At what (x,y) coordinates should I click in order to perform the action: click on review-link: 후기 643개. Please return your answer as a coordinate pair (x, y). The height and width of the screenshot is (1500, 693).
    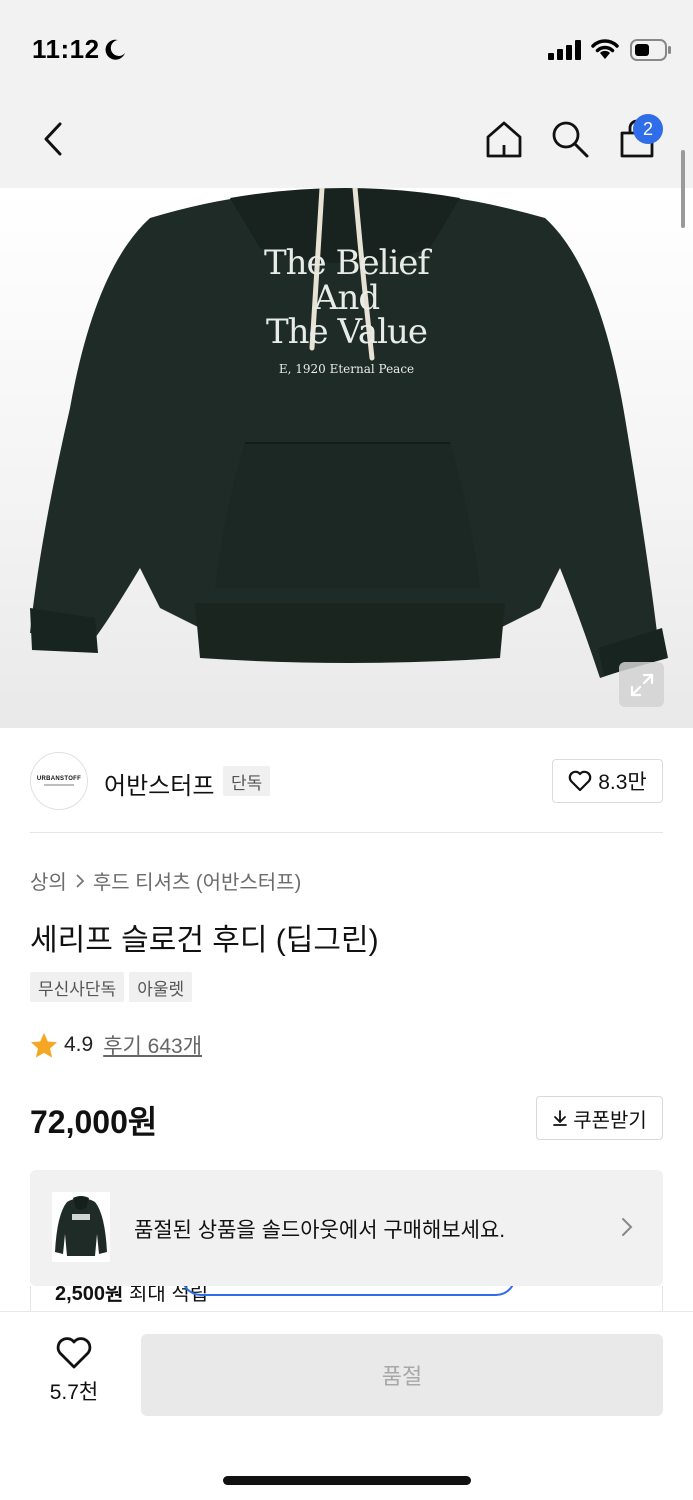
    Looking at the image, I should click on (152, 1045).